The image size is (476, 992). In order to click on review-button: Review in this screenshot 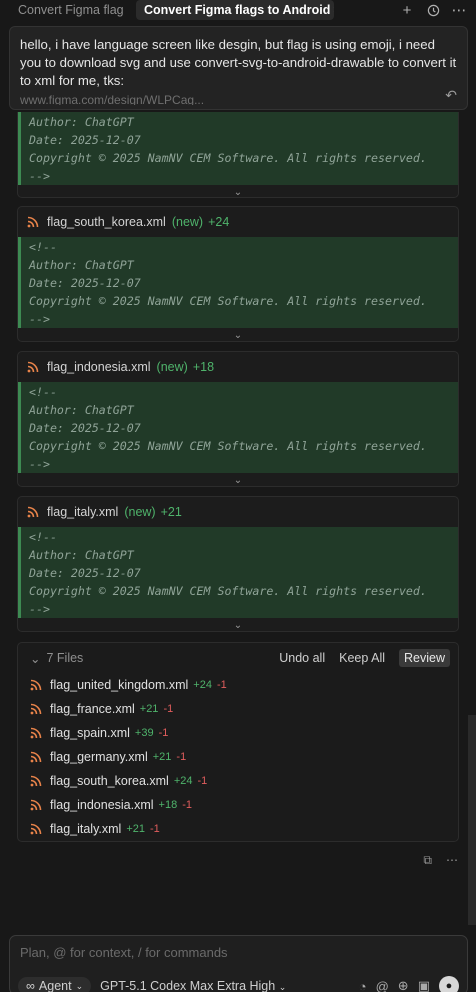, I will do `click(424, 658)`.